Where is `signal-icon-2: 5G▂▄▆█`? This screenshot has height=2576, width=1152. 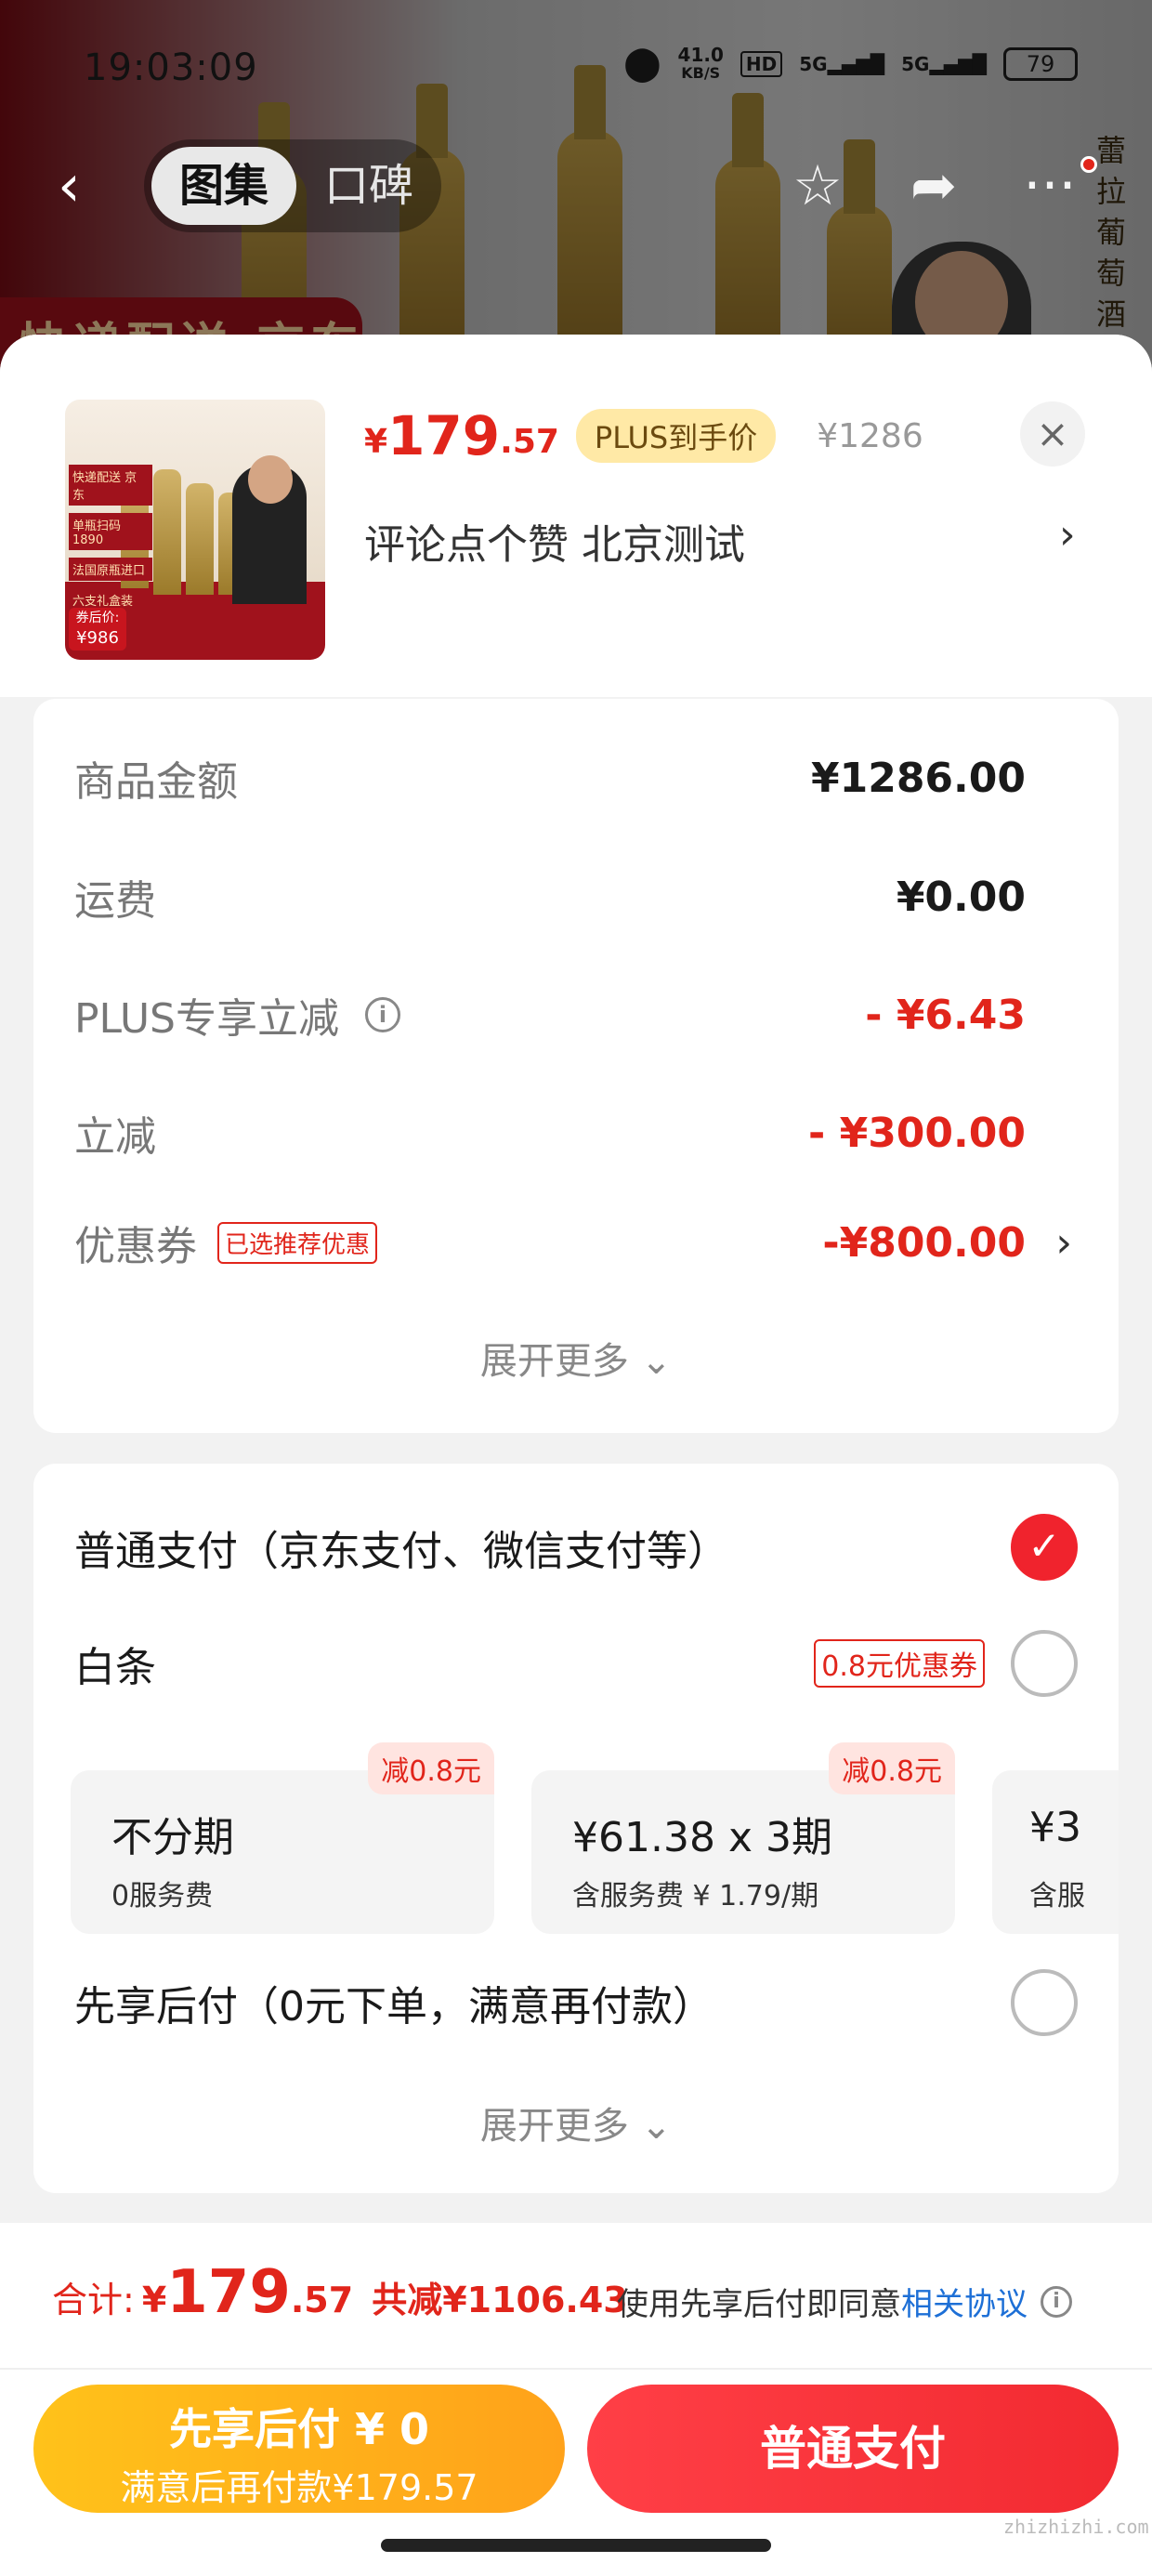
signal-icon-2: 5G▂▄▆█ is located at coordinates (944, 63).